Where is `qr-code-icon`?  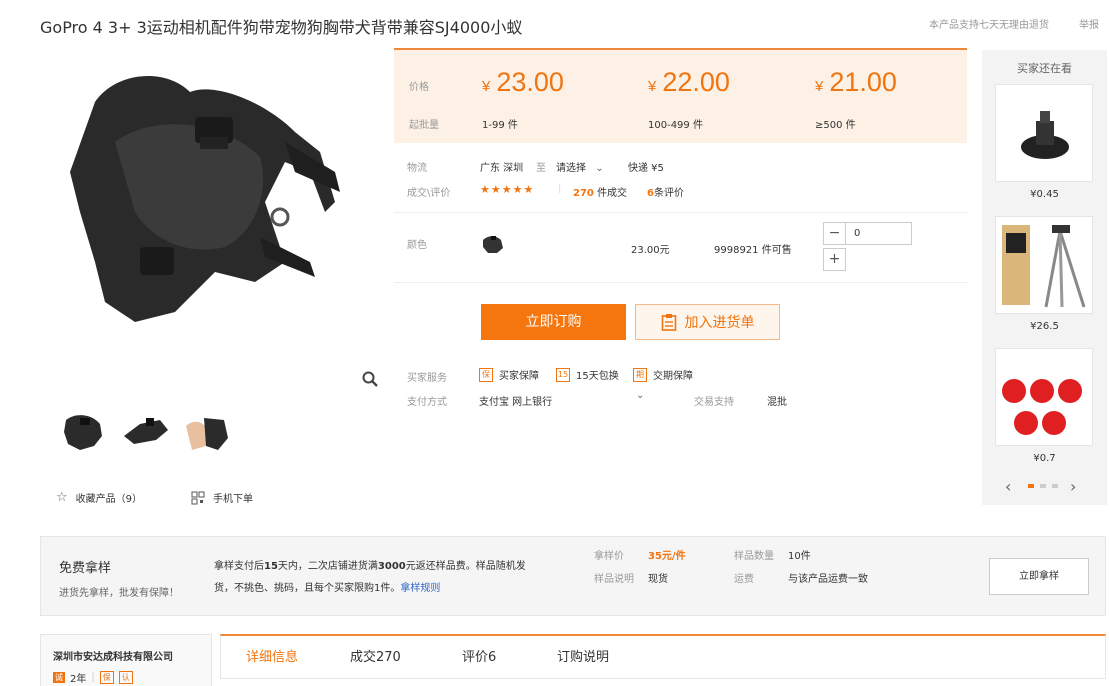 qr-code-icon is located at coordinates (198, 497).